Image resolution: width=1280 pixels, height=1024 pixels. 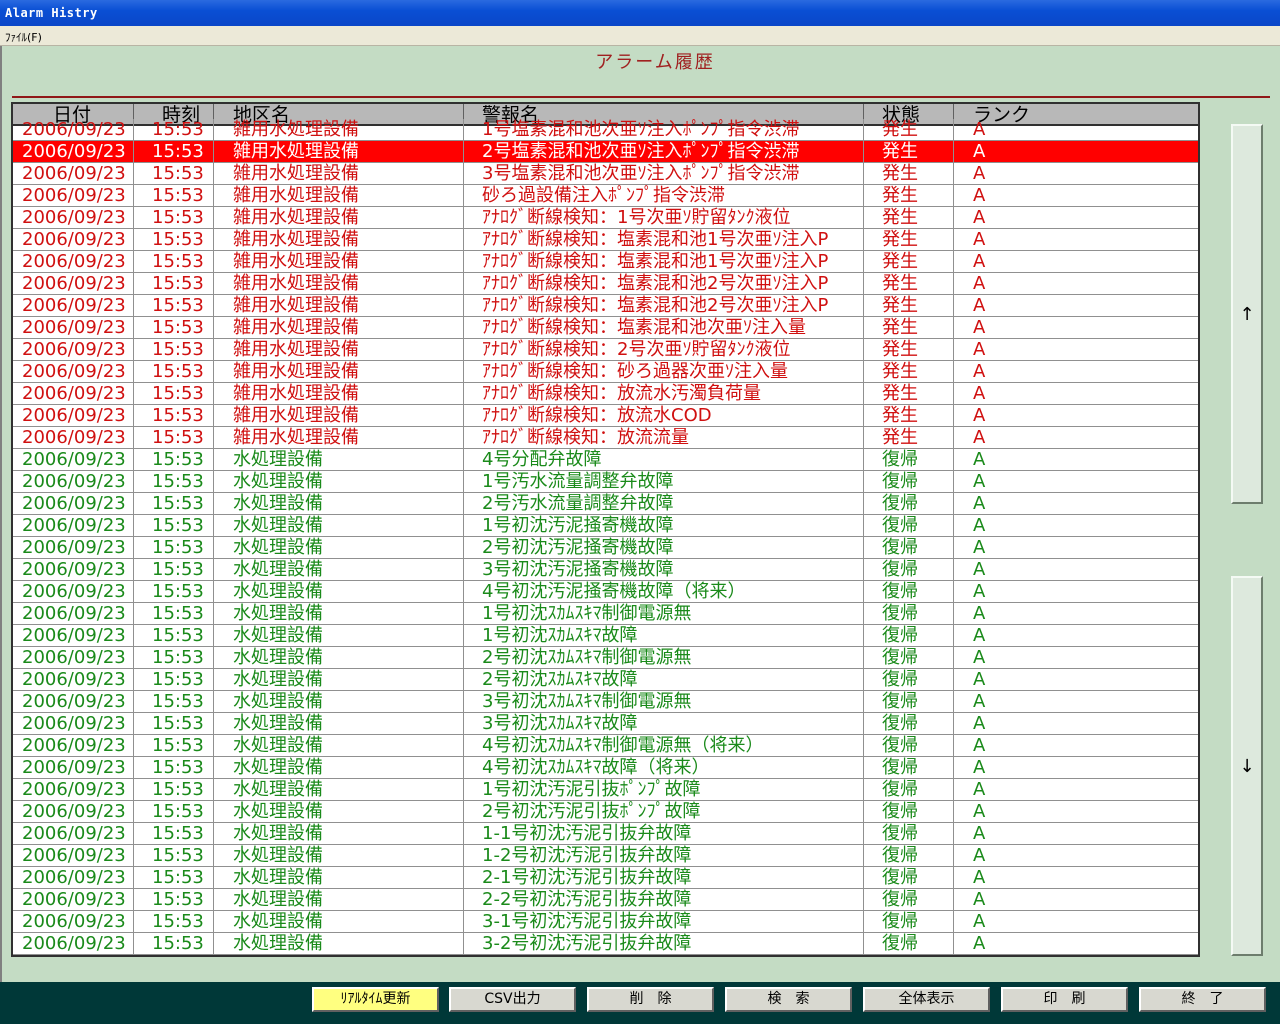 What do you see at coordinates (605, 438) in the screenshot?
I see `table-row: 2006/09/23 15:53 雑用水処理設備 ｱﾅﾛｸﾞ断線検知：放流流量 発生 A` at bounding box center [605, 438].